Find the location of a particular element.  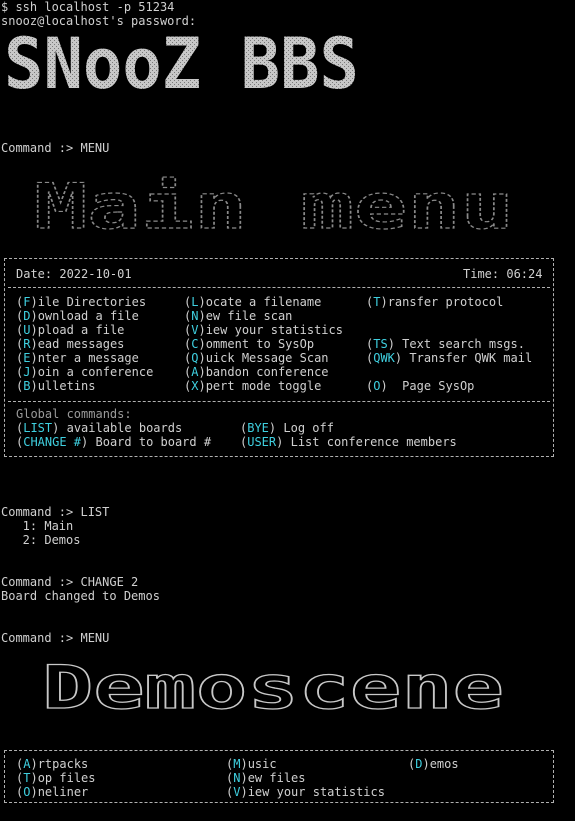

global-command-list: (LIST) available boards is located at coordinates (99, 428).